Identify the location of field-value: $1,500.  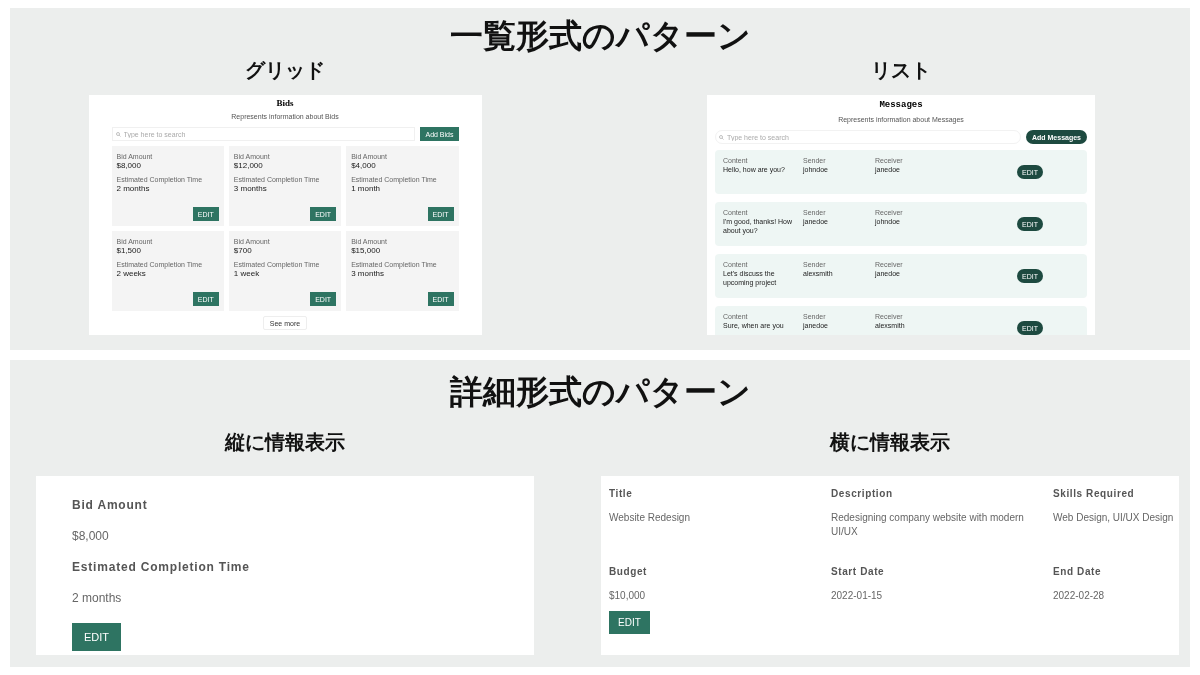
(129, 251).